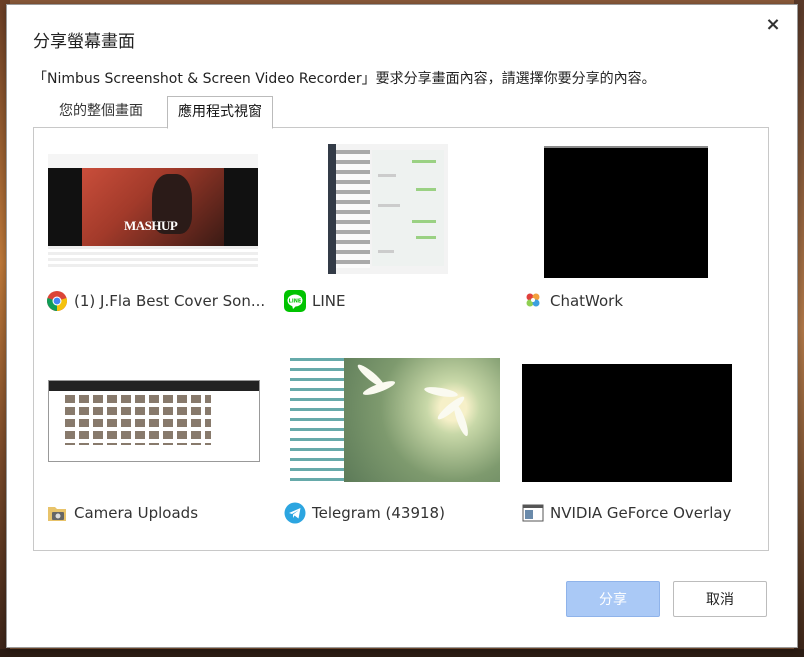  Describe the element at coordinates (587, 301) in the screenshot. I see `window-title: ChatWork` at that location.